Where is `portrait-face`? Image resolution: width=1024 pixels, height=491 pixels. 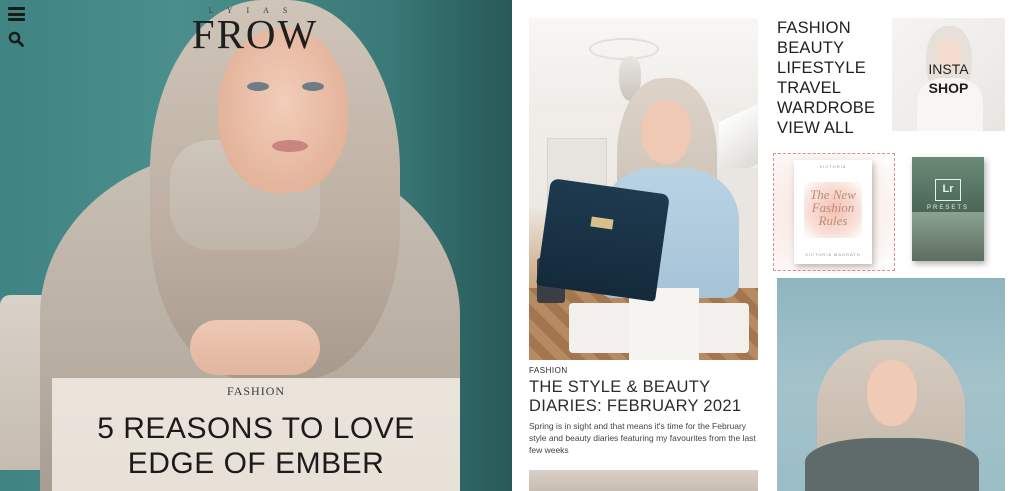 portrait-face is located at coordinates (892, 393).